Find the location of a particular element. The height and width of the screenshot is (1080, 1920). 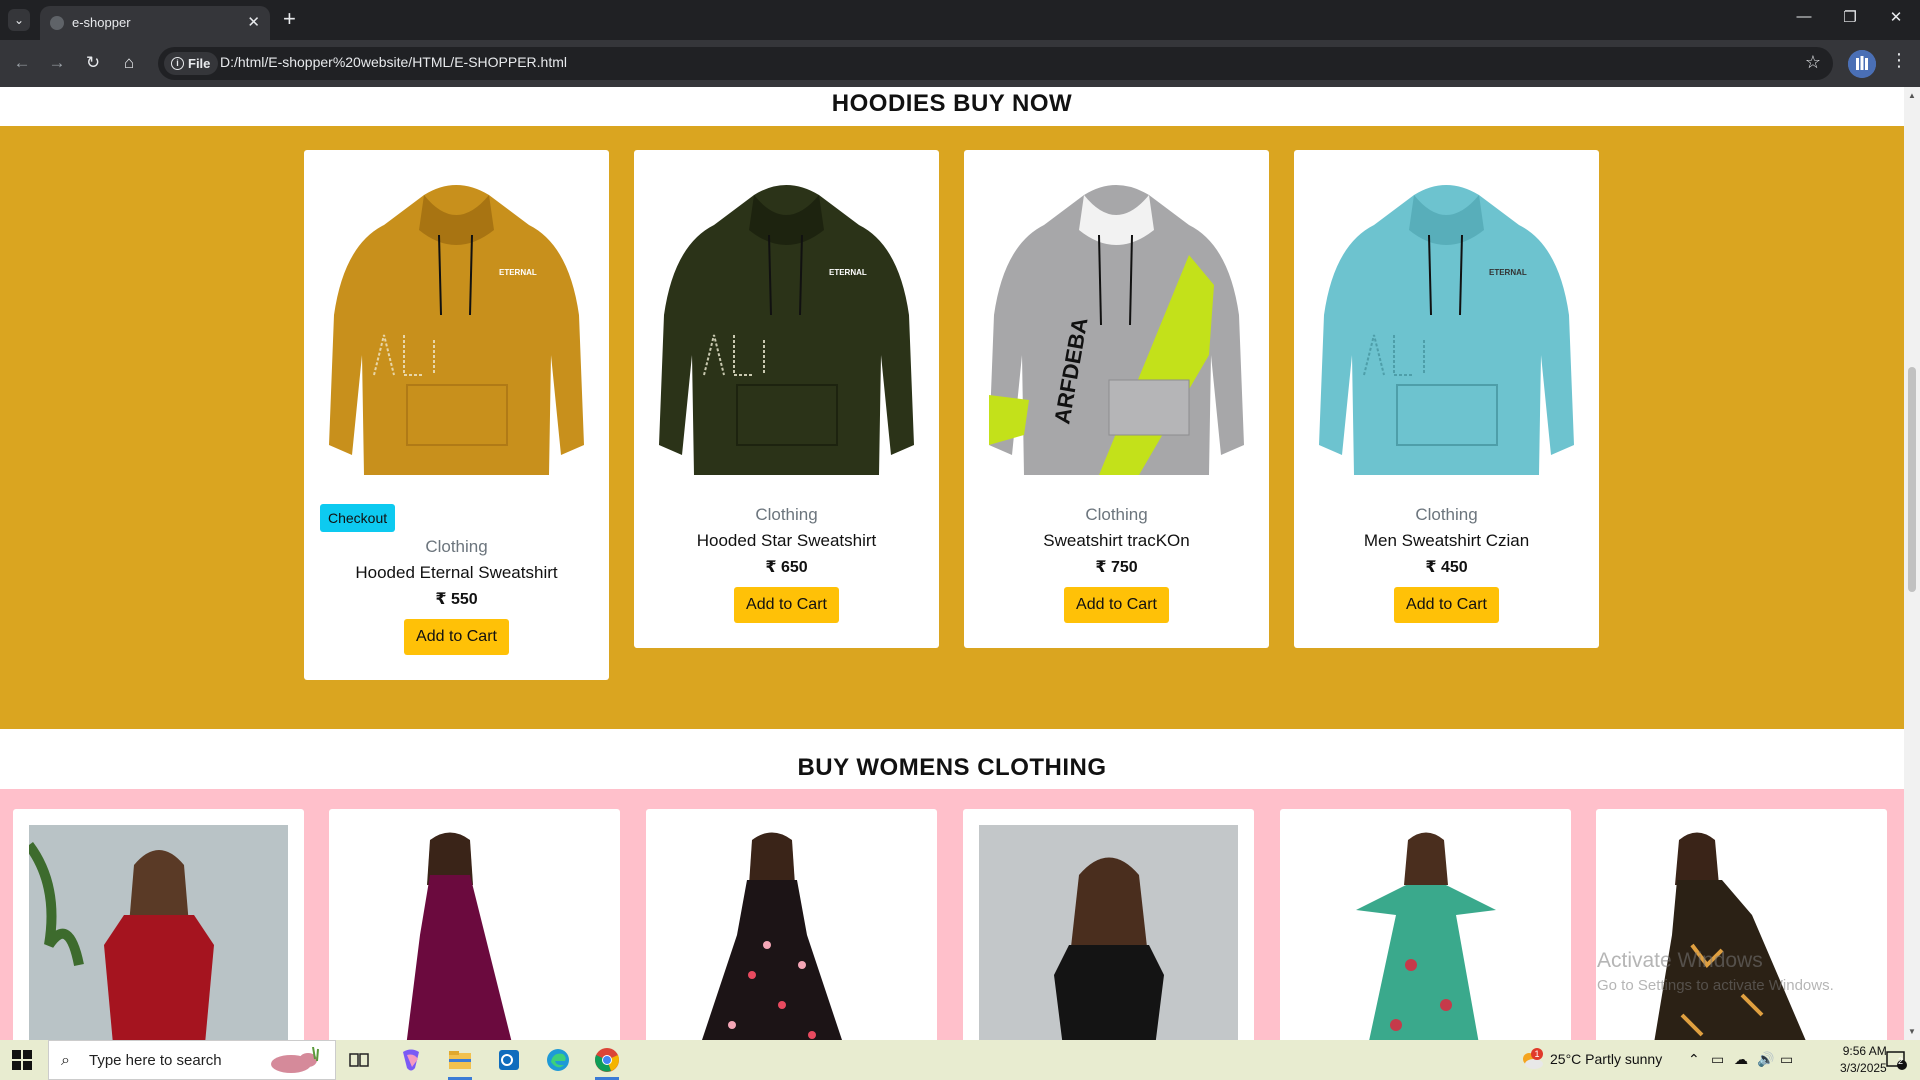

product-price: ₹ 550 is located at coordinates (456, 599).